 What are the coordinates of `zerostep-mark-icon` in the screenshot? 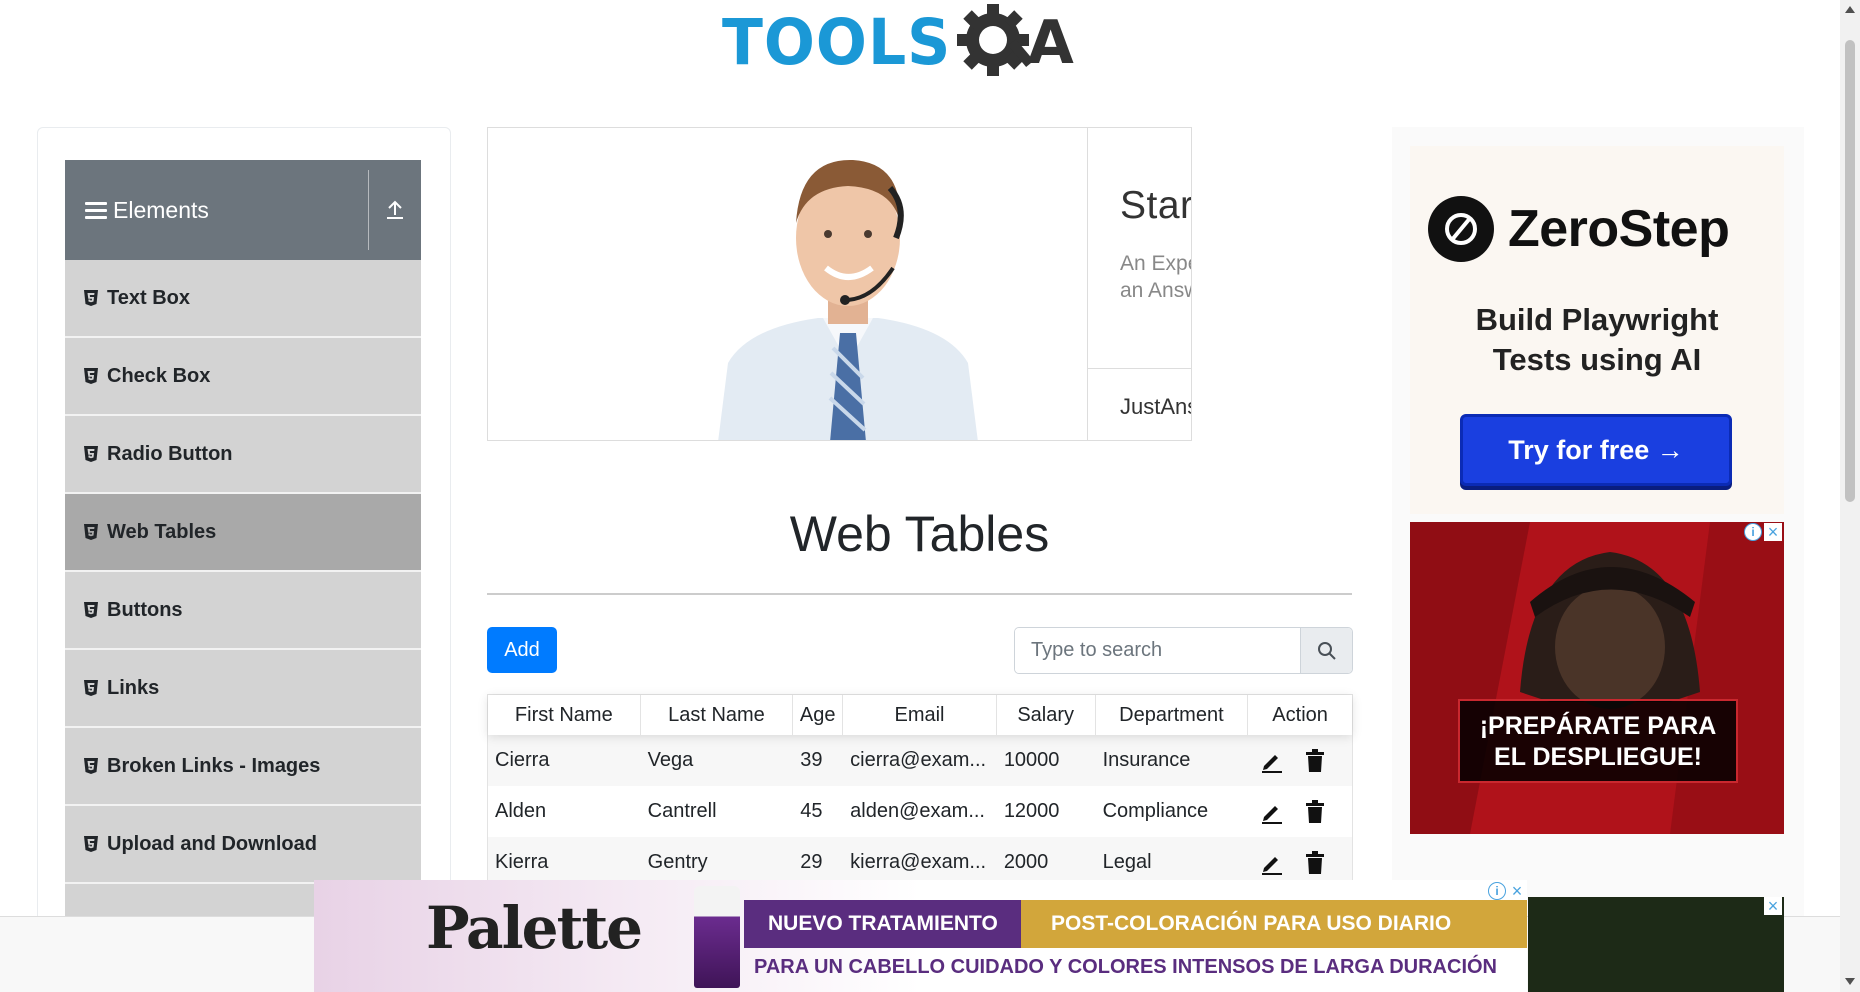 It's located at (1461, 229).